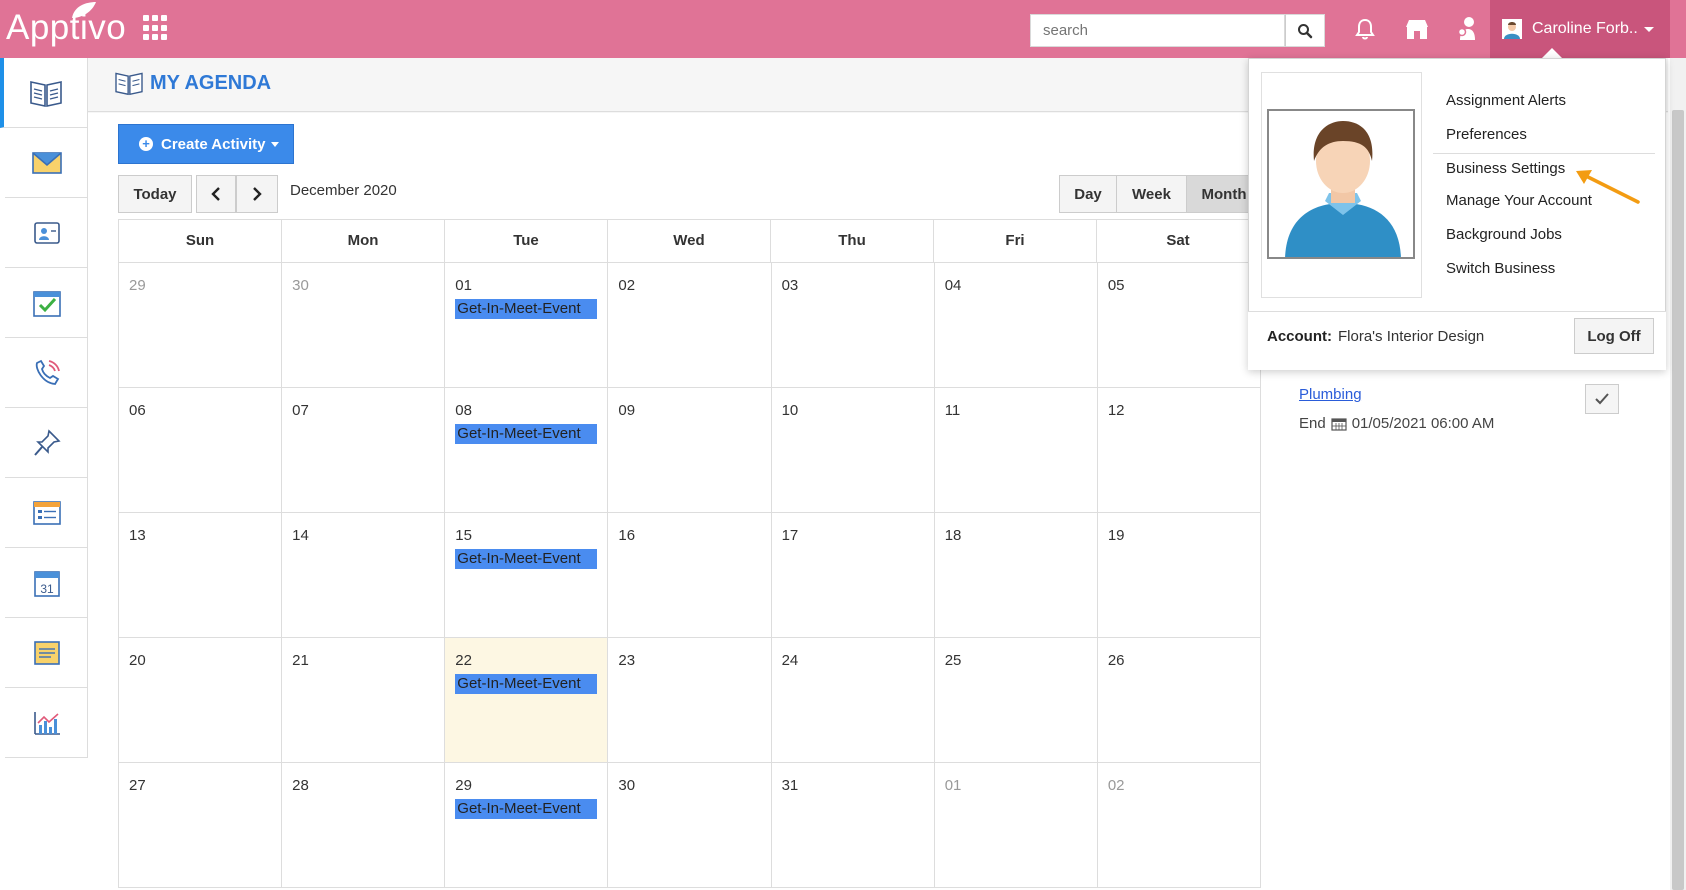 This screenshot has width=1686, height=890. I want to click on calendar-day-cell: 01, so click(1016, 825).